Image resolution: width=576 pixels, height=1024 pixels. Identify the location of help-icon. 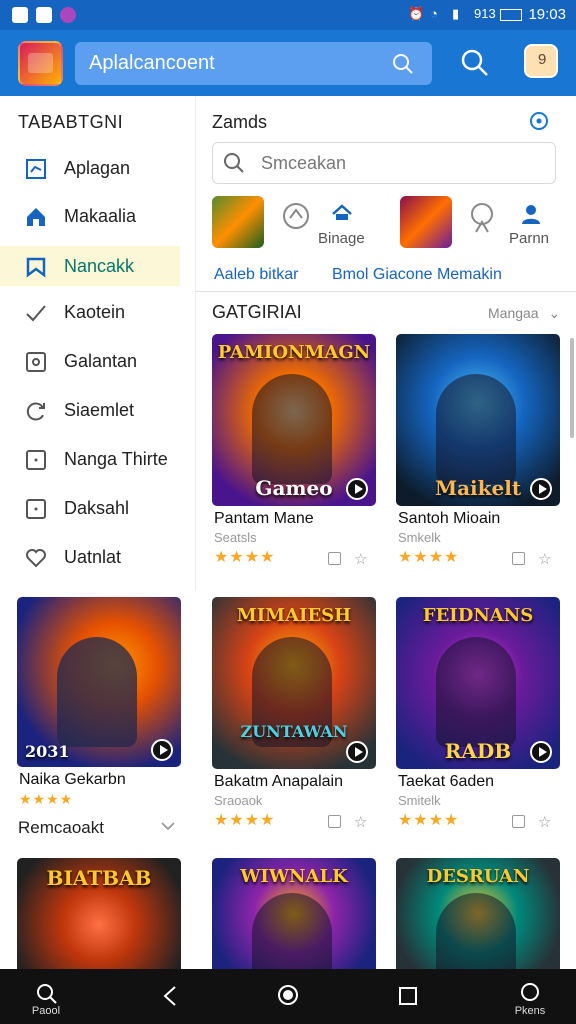
(539, 121).